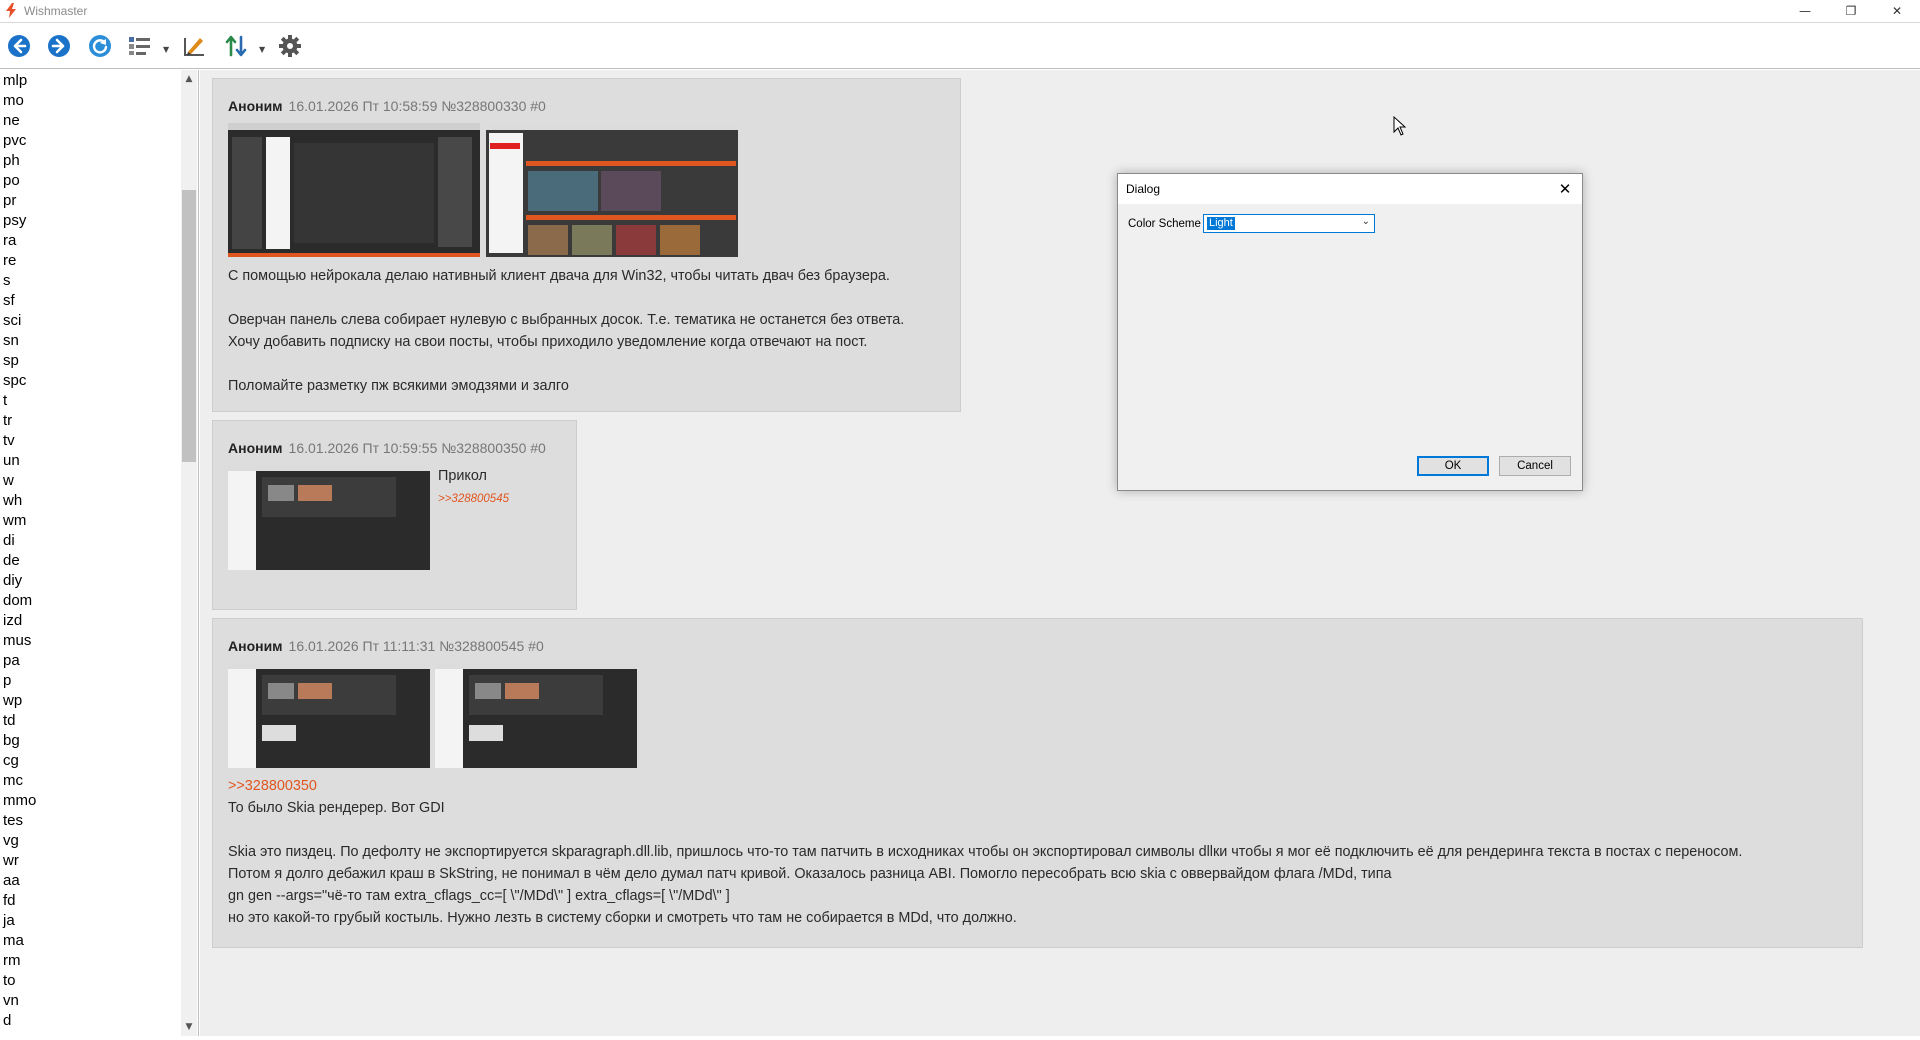 Image resolution: width=1920 pixels, height=1040 pixels. What do you see at coordinates (90, 561) in the screenshot?
I see `board-item: de` at bounding box center [90, 561].